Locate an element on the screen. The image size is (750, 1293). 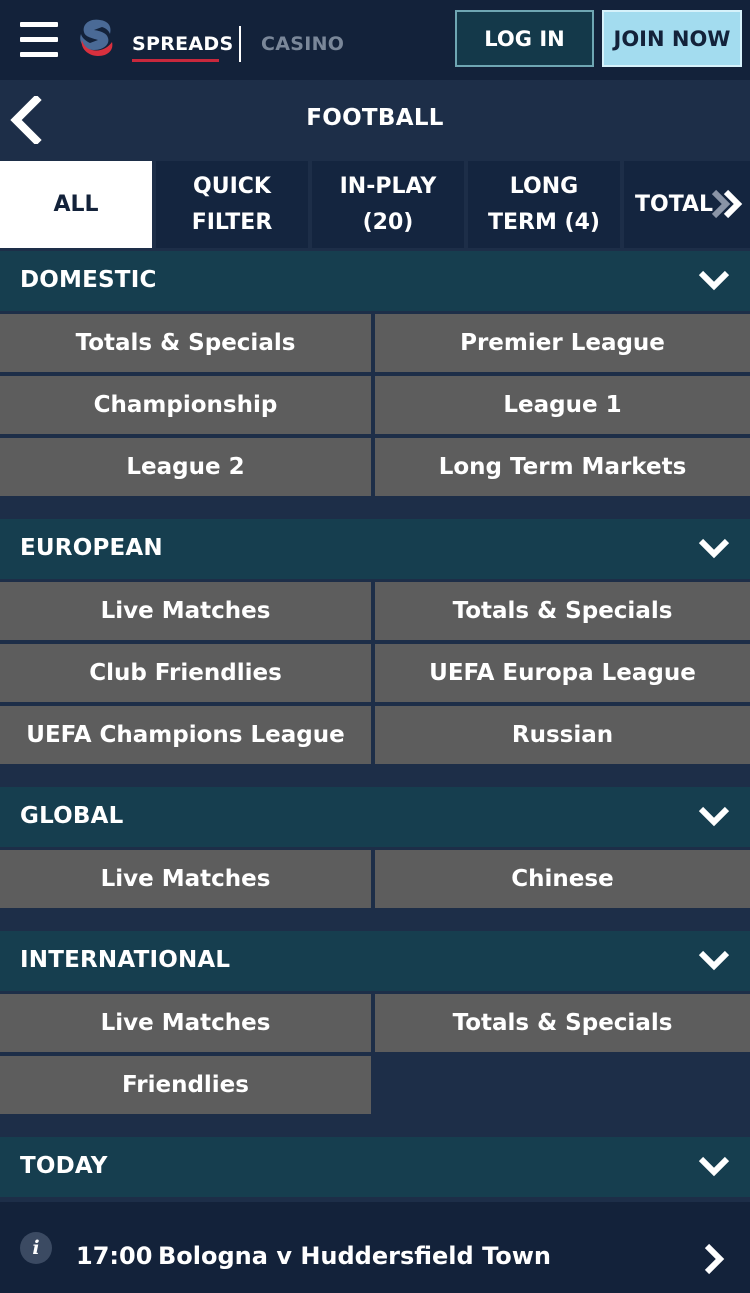
section-header-domestic: DOMESTIC is located at coordinates (375, 281).